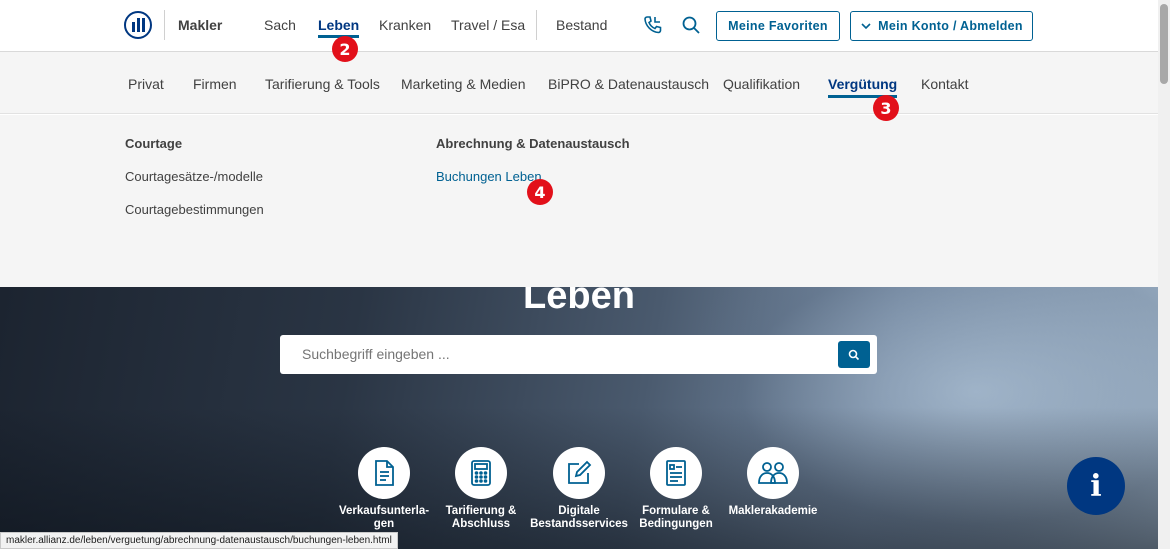  I want to click on tile-label: Digitale Bestandsservices, so click(579, 517).